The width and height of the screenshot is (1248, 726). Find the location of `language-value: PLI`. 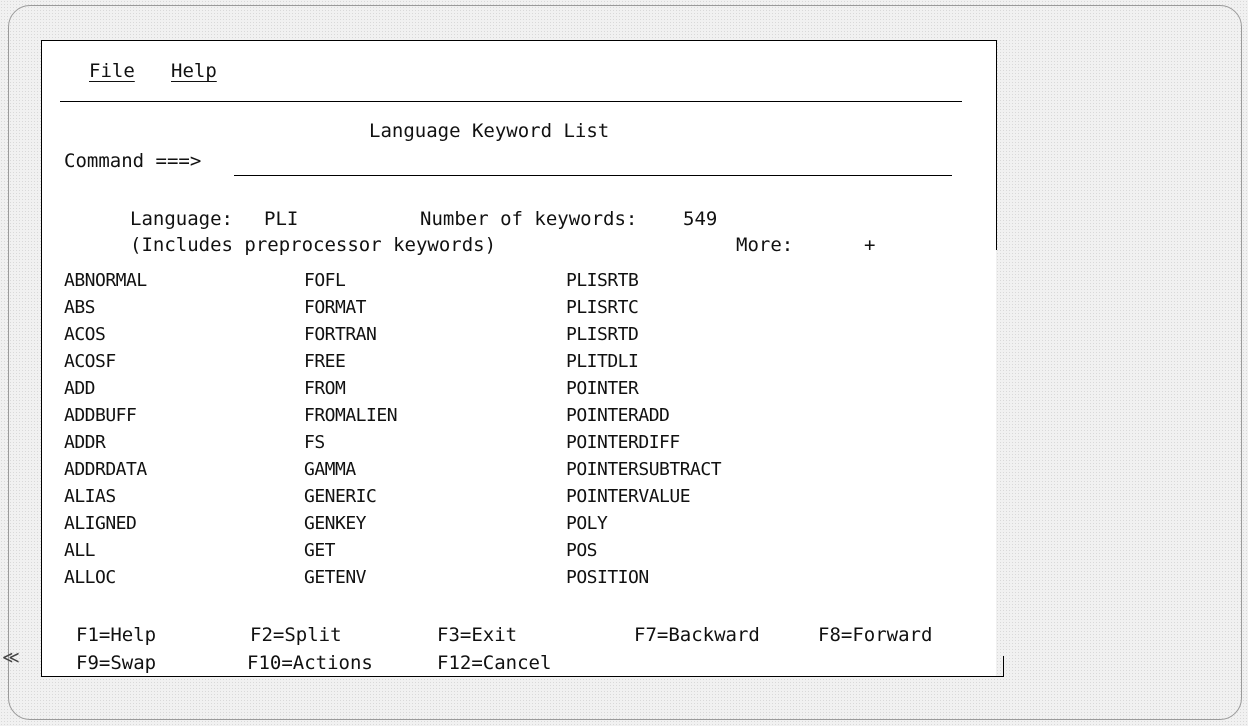

language-value: PLI is located at coordinates (281, 219).